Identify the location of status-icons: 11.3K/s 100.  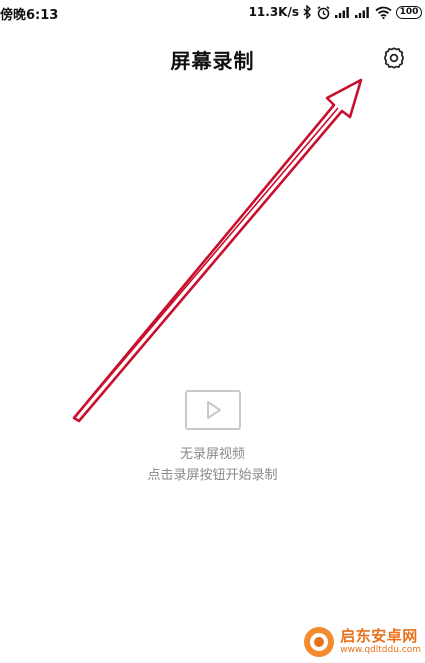
(335, 12).